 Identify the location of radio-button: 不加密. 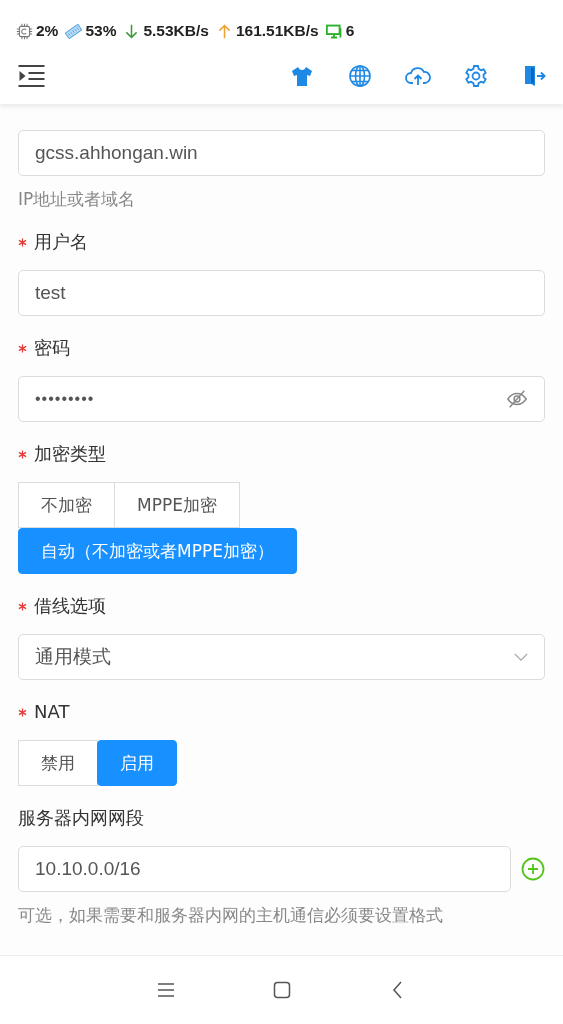
(66, 505).